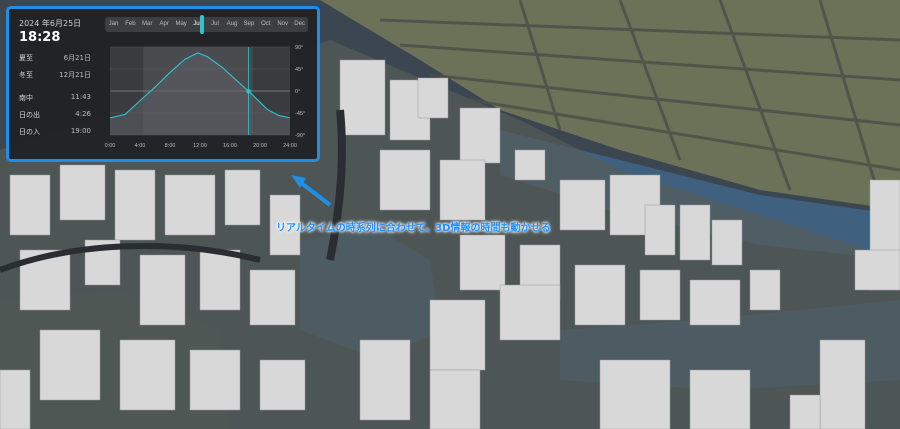 This screenshot has width=900, height=429. I want to click on sunrise-value: 4:26, so click(83, 114).